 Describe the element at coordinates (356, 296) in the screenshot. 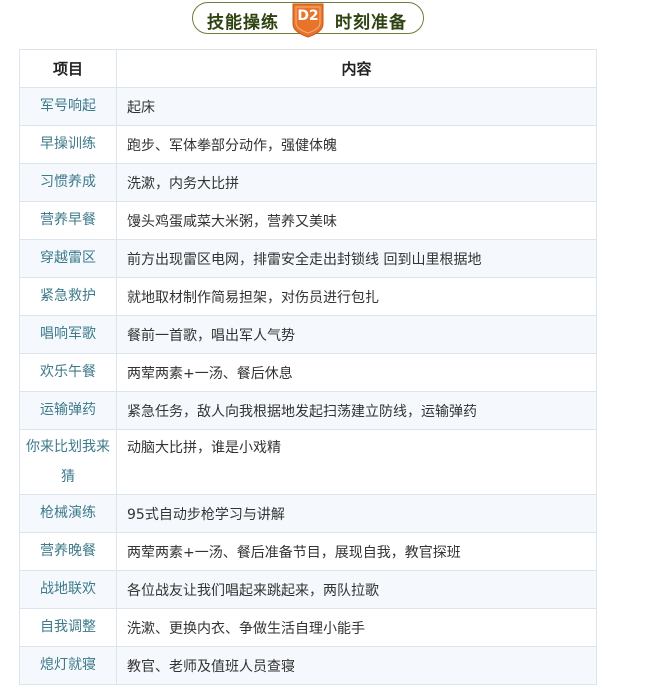

I see `row-content: 就地取材制作简易担架，对伤员进行包扎` at that location.